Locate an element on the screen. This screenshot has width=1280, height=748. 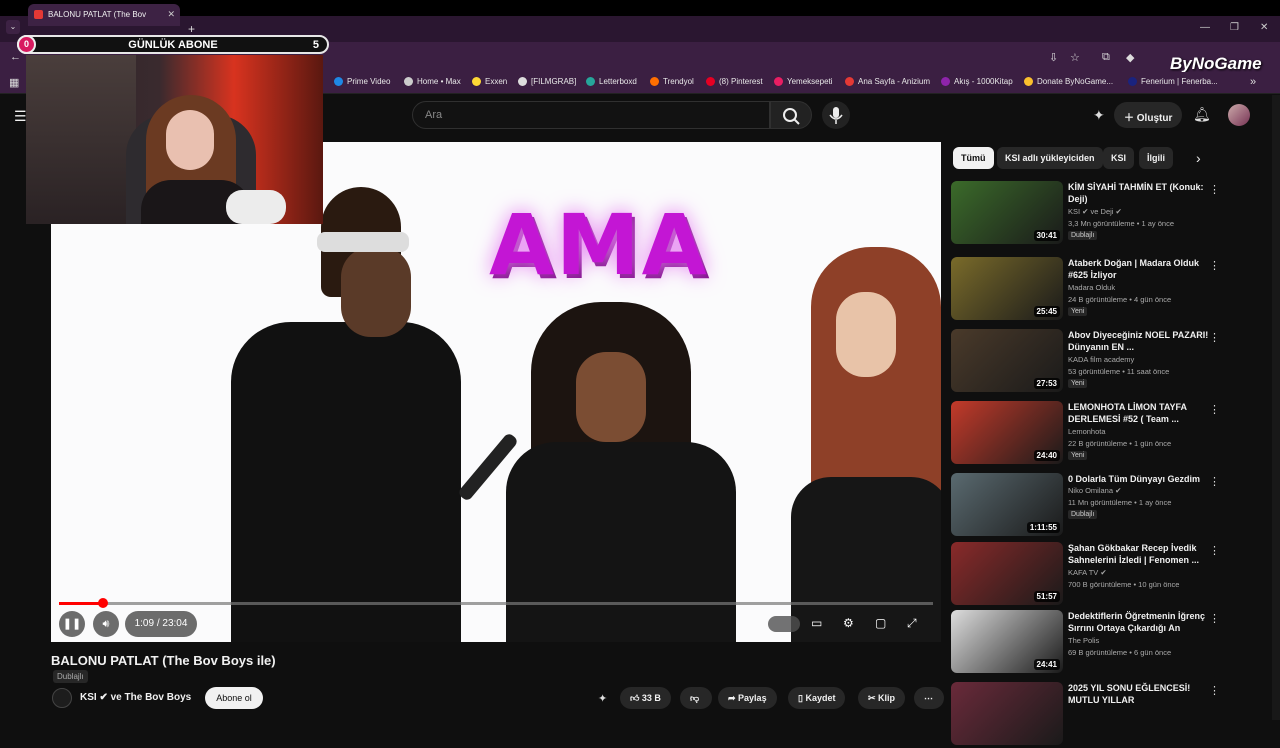
recommendation-thumbnail is located at coordinates (1007, 713).